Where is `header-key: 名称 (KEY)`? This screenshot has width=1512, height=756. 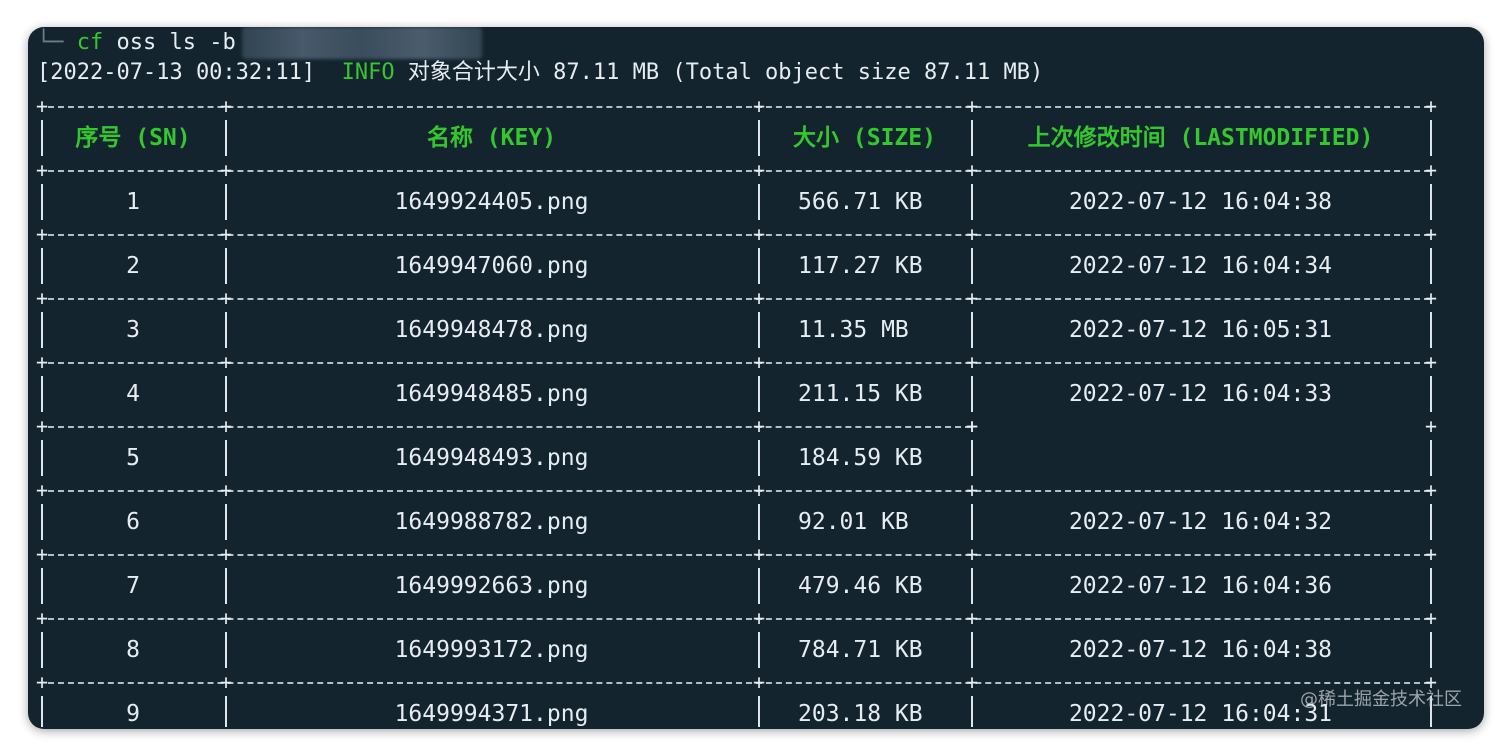 header-key: 名称 (KEY) is located at coordinates (491, 138).